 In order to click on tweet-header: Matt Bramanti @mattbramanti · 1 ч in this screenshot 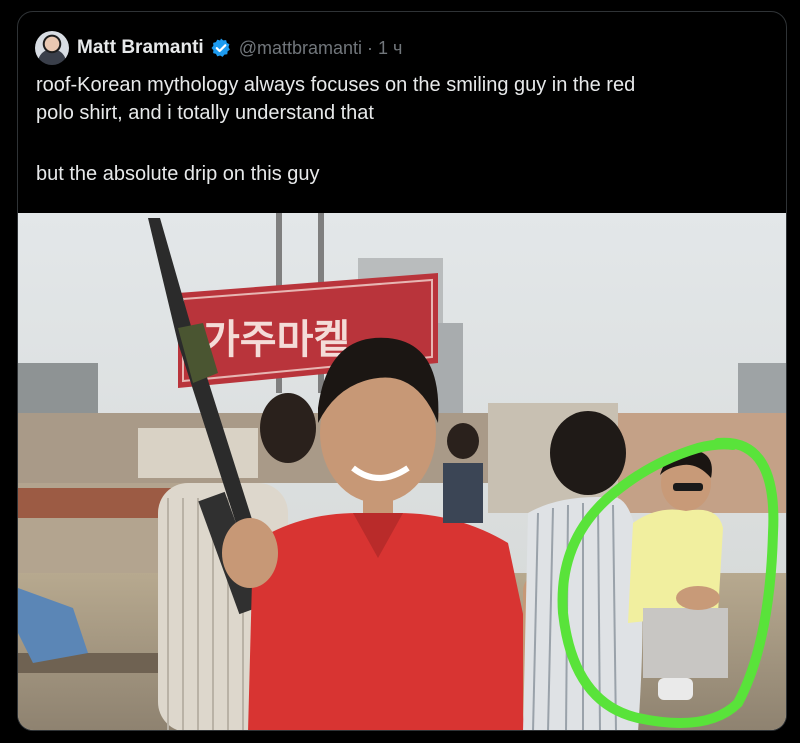, I will do `click(218, 48)`.